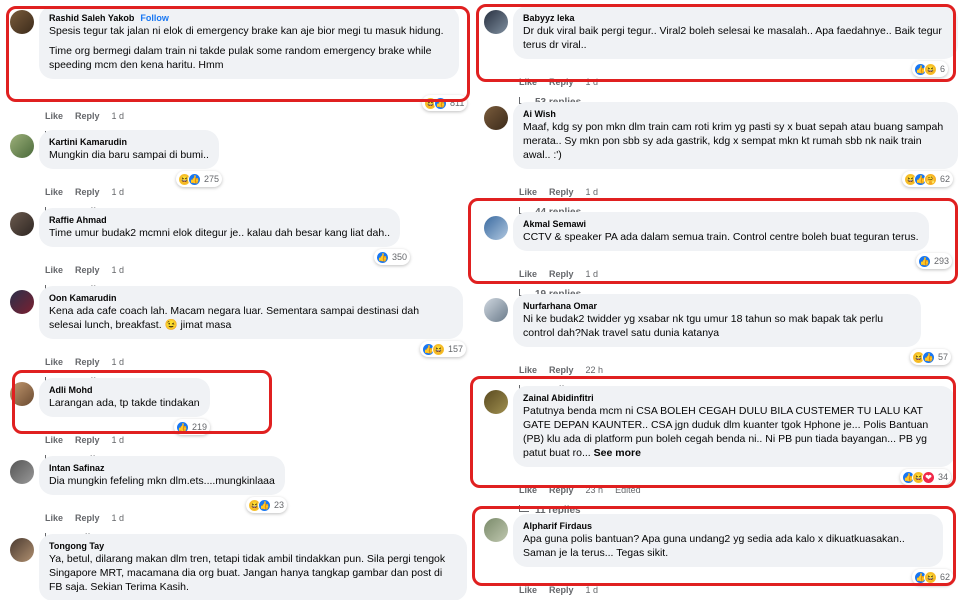  Describe the element at coordinates (251, 298) in the screenshot. I see `author-name: Oon Kamarudin` at that location.